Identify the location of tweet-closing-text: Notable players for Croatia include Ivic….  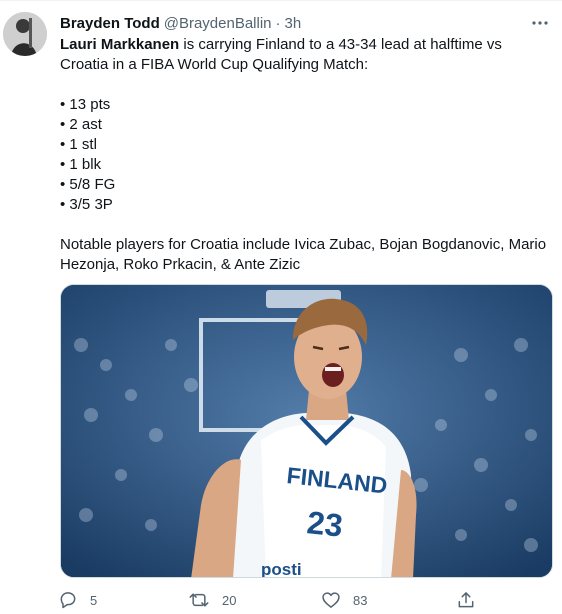
(303, 254).